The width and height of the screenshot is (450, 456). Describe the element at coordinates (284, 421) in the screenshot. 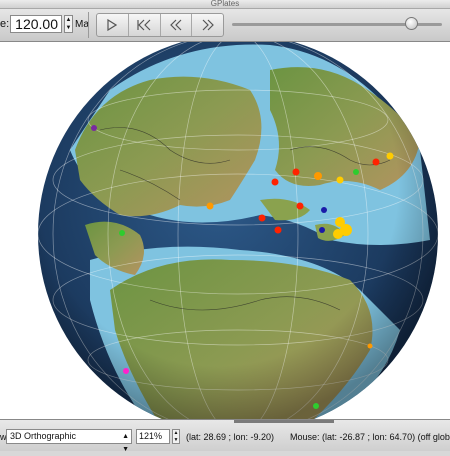

I see `horizontal-scroll-indicator` at that location.